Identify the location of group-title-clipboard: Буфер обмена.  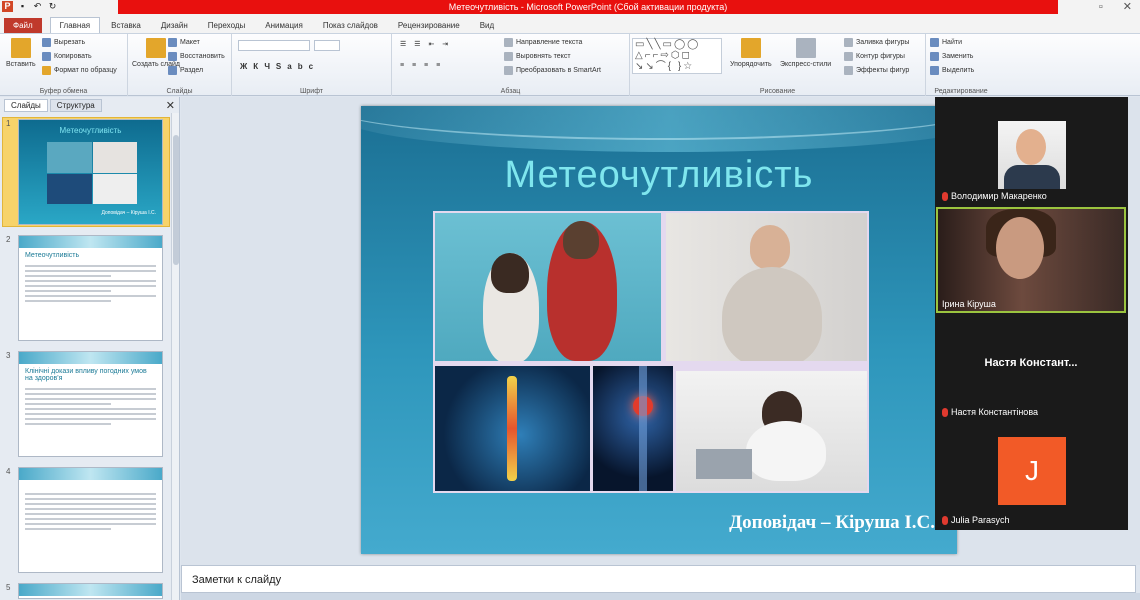
(63, 91).